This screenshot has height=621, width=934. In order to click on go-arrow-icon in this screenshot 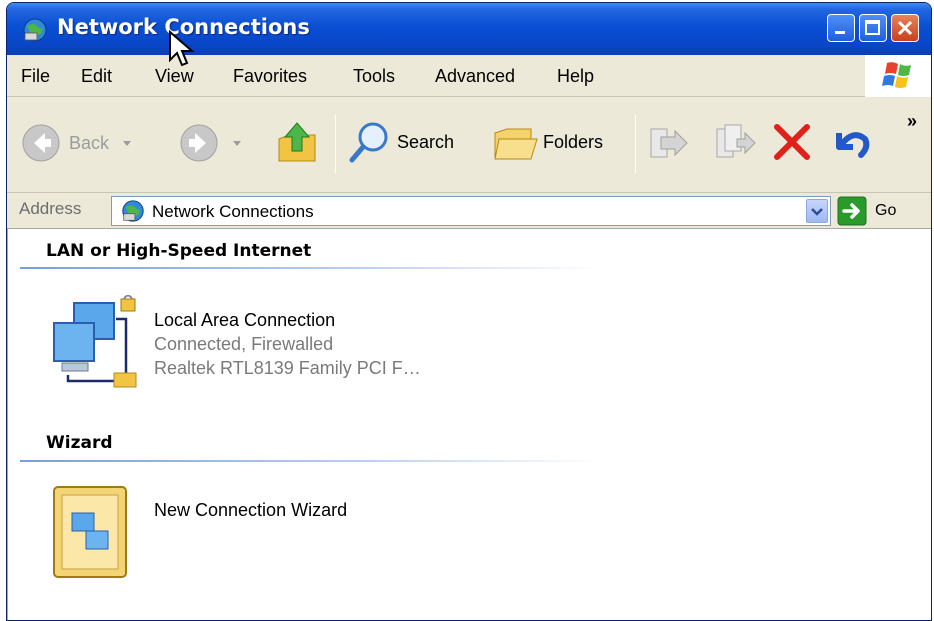, I will do `click(852, 211)`.